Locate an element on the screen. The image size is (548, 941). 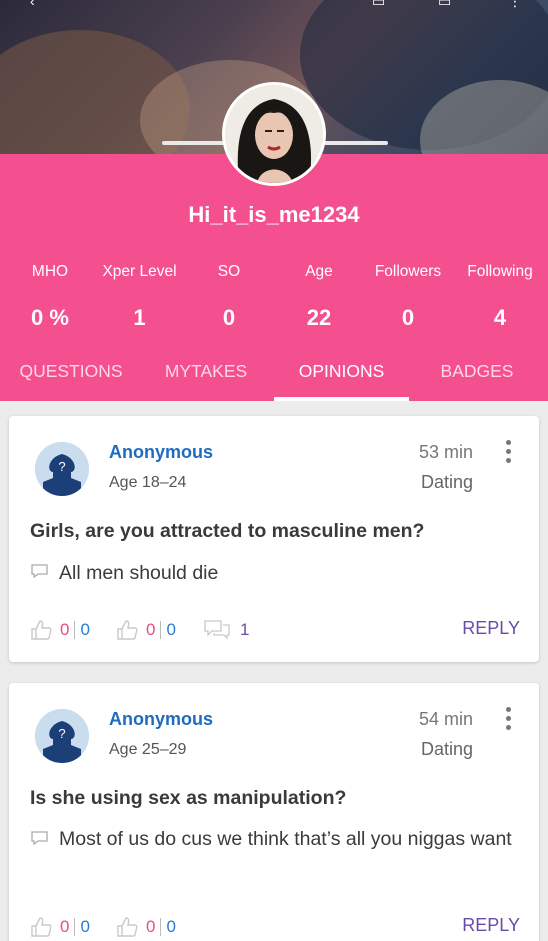
stat-value-so: 0 is located at coordinates (229, 317).